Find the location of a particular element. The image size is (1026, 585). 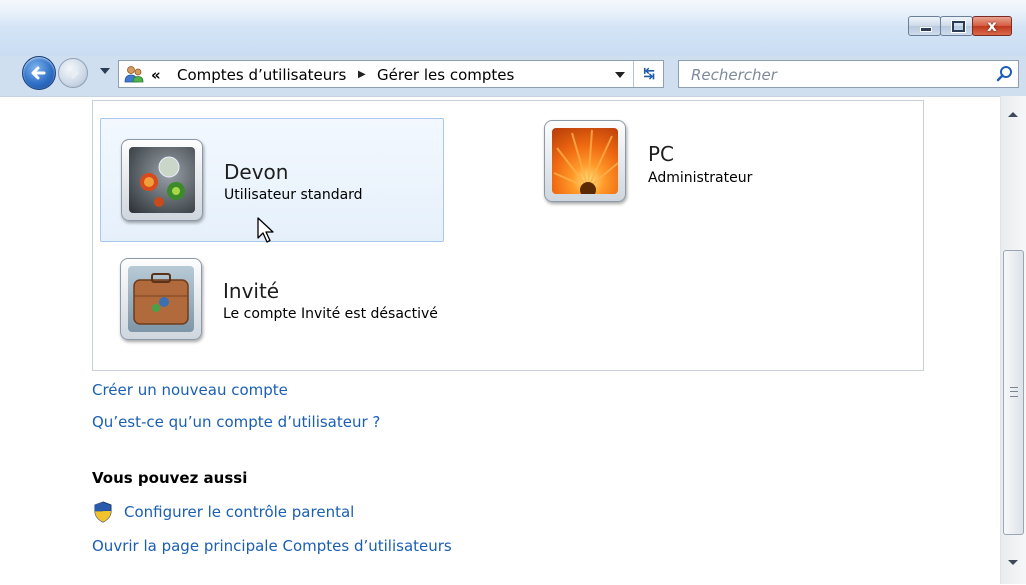

breadcrumb-manage-accounts: Gérer les comptes is located at coordinates (445, 75).